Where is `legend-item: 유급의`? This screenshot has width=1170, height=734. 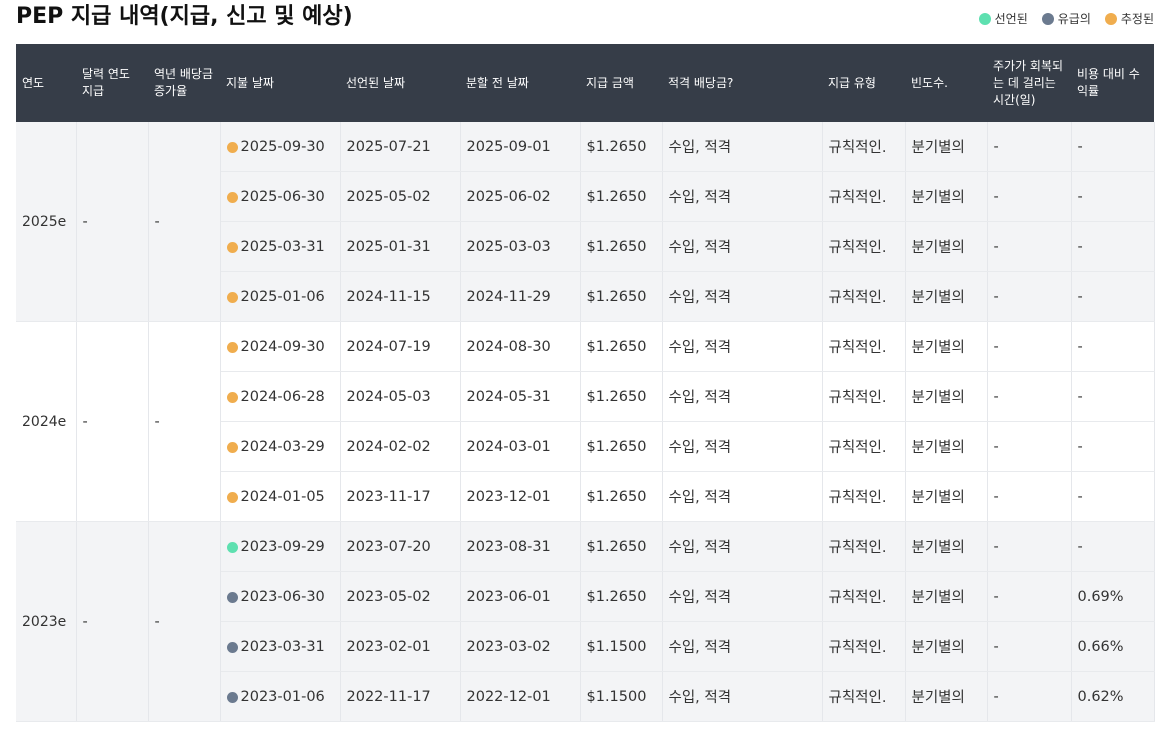 legend-item: 유급의 is located at coordinates (1066, 18).